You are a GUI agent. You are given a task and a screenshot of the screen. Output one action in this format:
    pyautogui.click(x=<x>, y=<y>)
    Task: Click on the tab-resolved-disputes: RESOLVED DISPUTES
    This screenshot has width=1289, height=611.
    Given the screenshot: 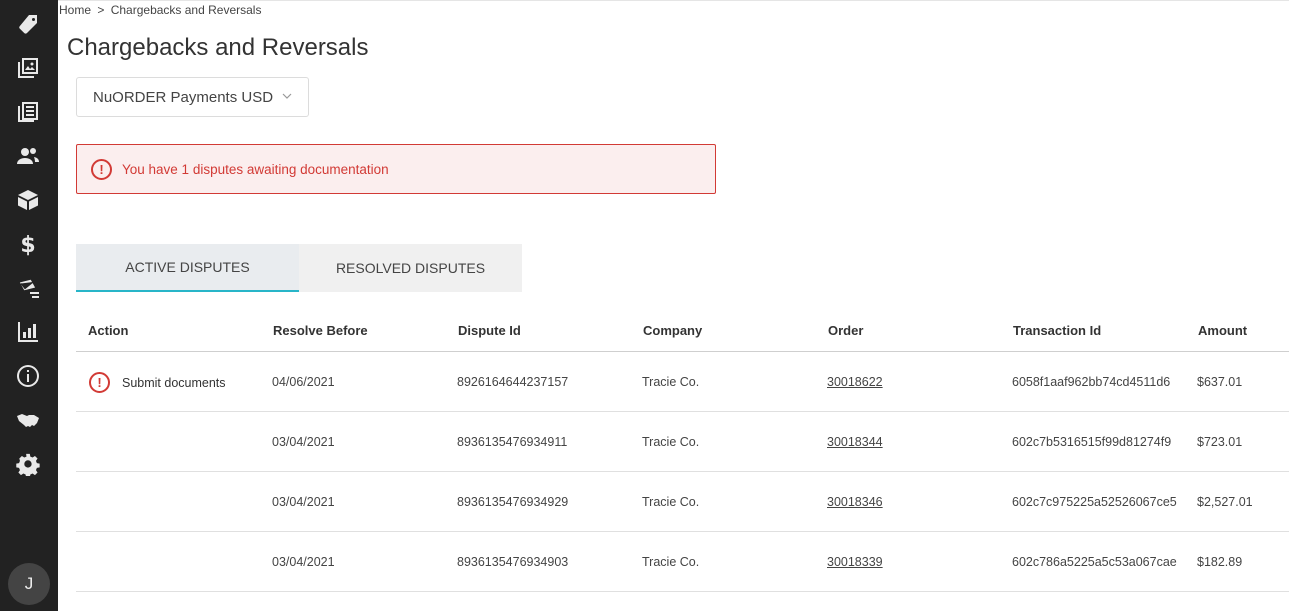 What is the action you would take?
    pyautogui.click(x=410, y=268)
    